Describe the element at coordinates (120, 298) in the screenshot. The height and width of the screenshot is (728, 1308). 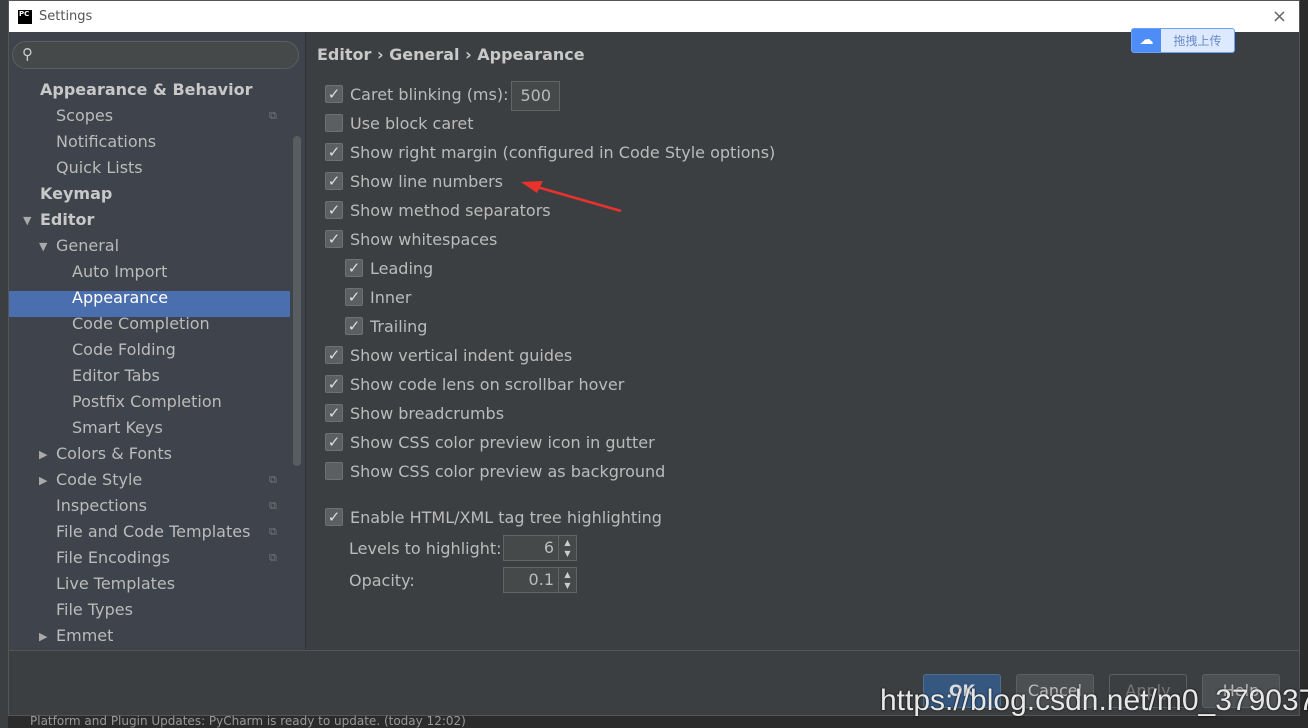
I see `tree-item: Appearance` at that location.